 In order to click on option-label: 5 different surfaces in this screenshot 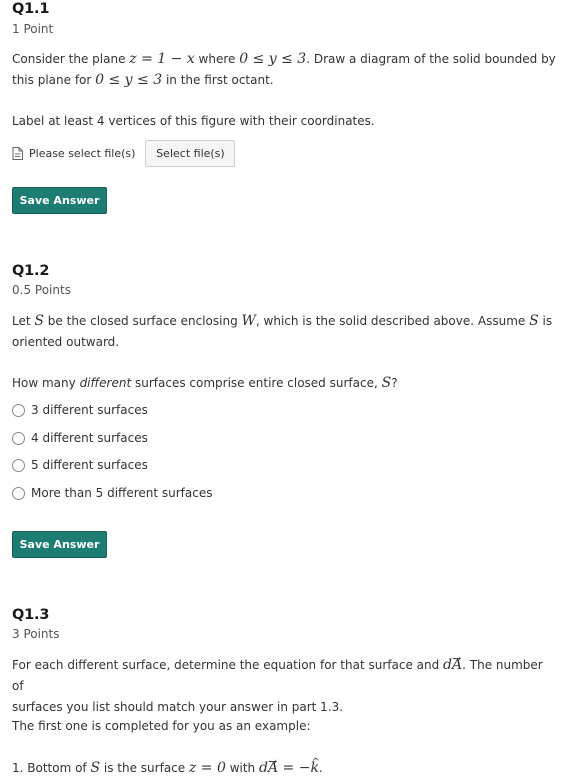, I will do `click(89, 465)`.